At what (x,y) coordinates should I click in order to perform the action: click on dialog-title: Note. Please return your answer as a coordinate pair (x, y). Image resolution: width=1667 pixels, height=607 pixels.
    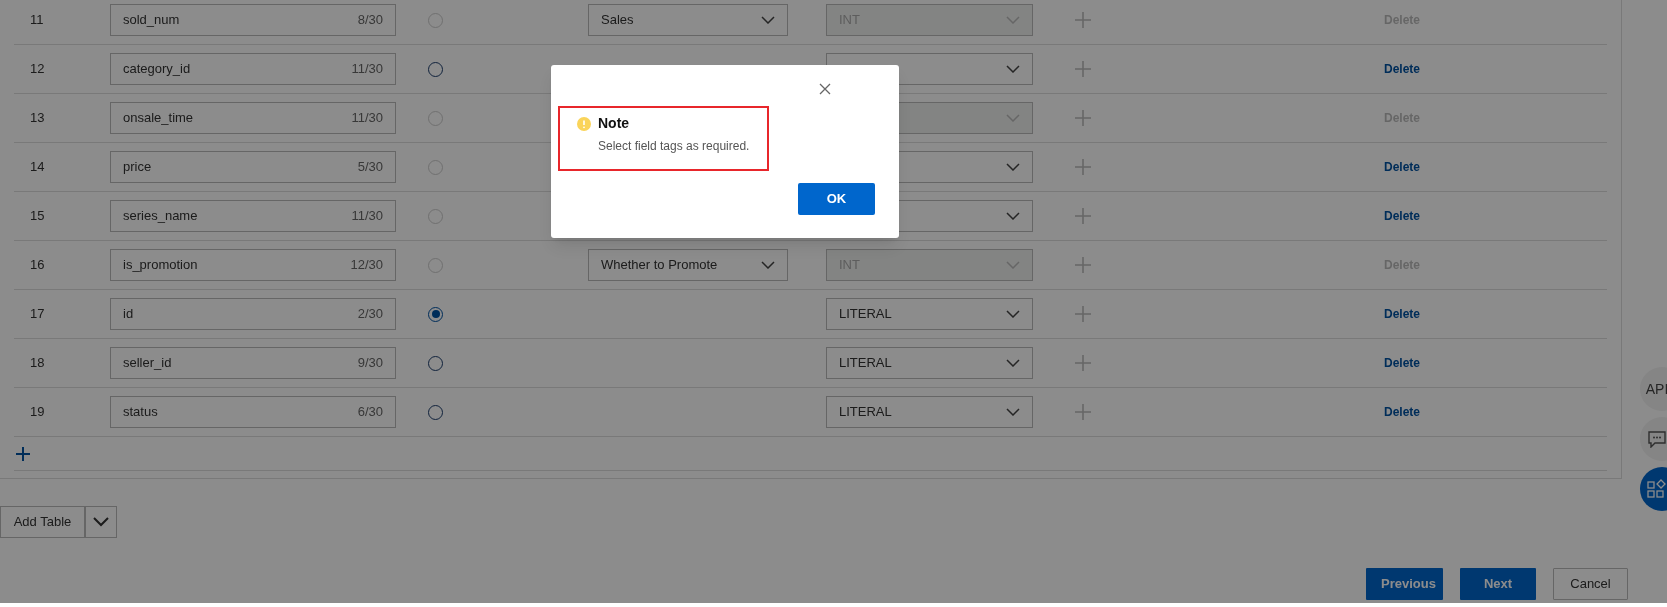
    Looking at the image, I should click on (614, 123).